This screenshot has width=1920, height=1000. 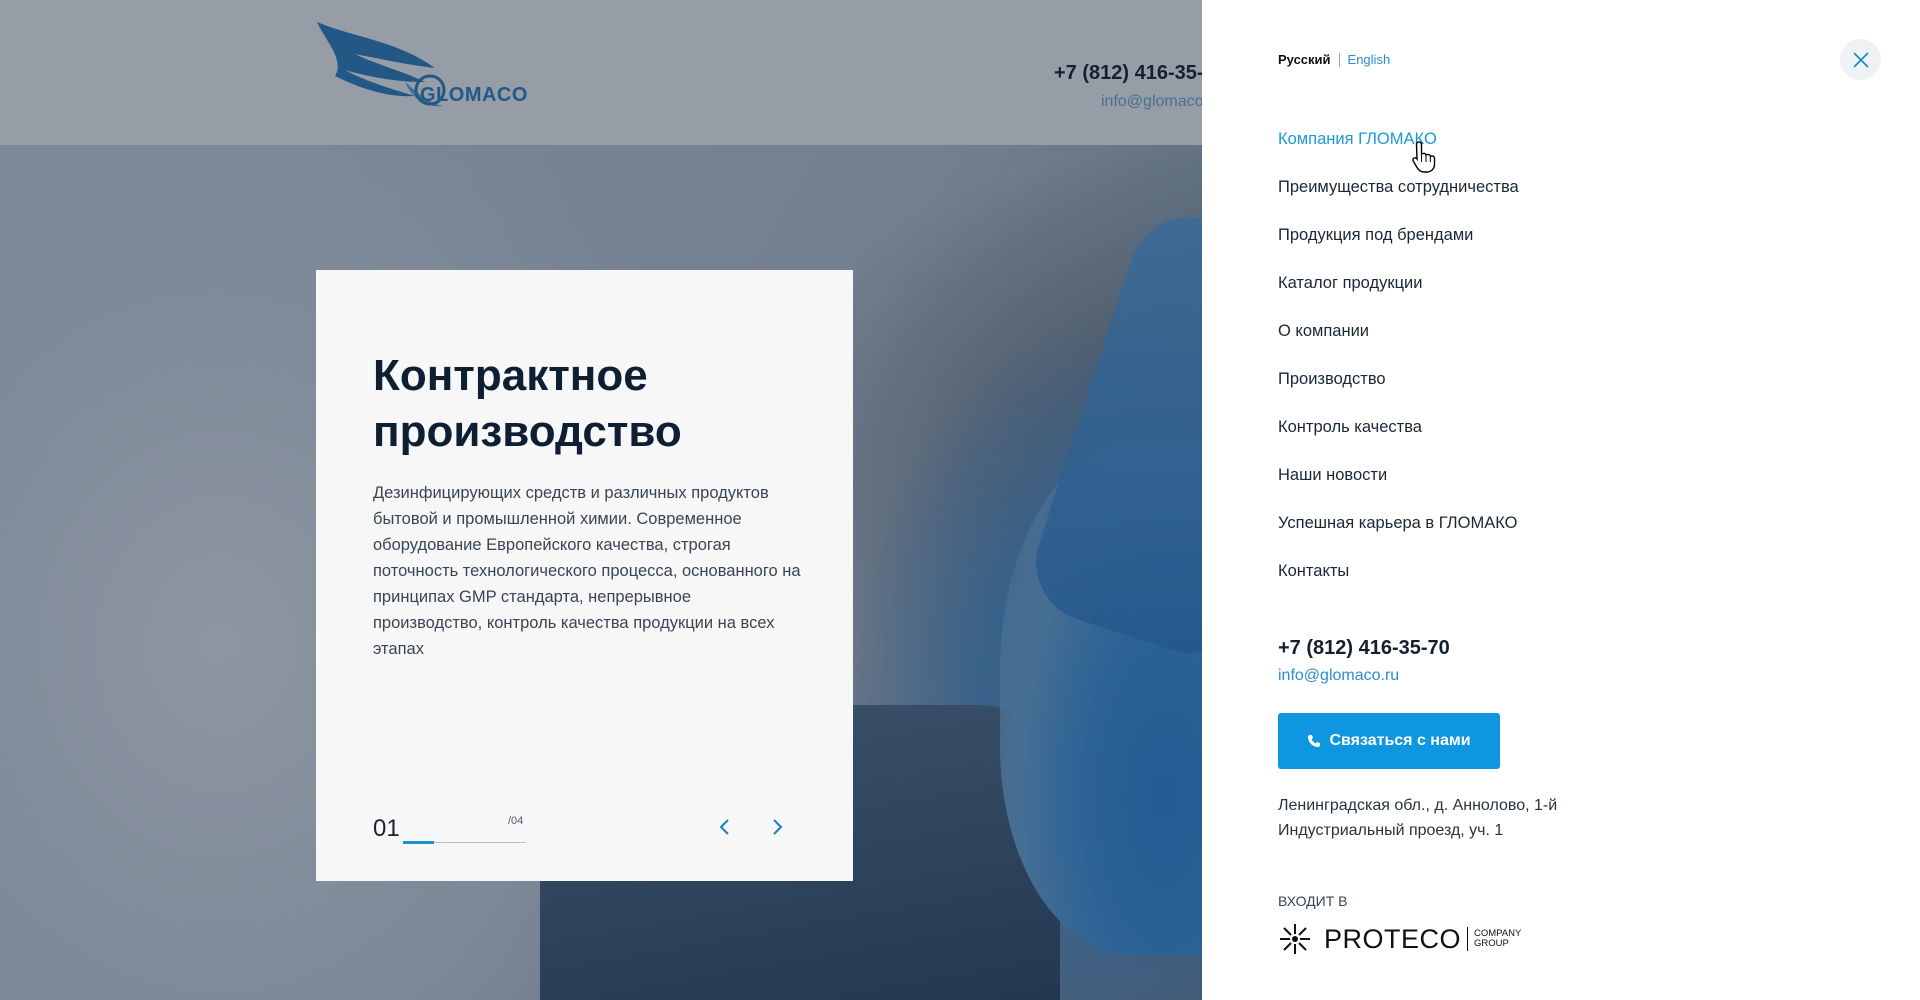 What do you see at coordinates (527, 403) in the screenshot?
I see `hero-title: Контрактное производство` at bounding box center [527, 403].